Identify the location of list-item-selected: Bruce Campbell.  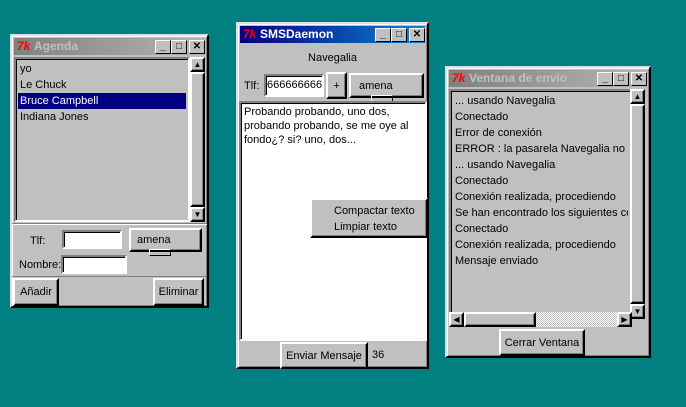
(102, 101).